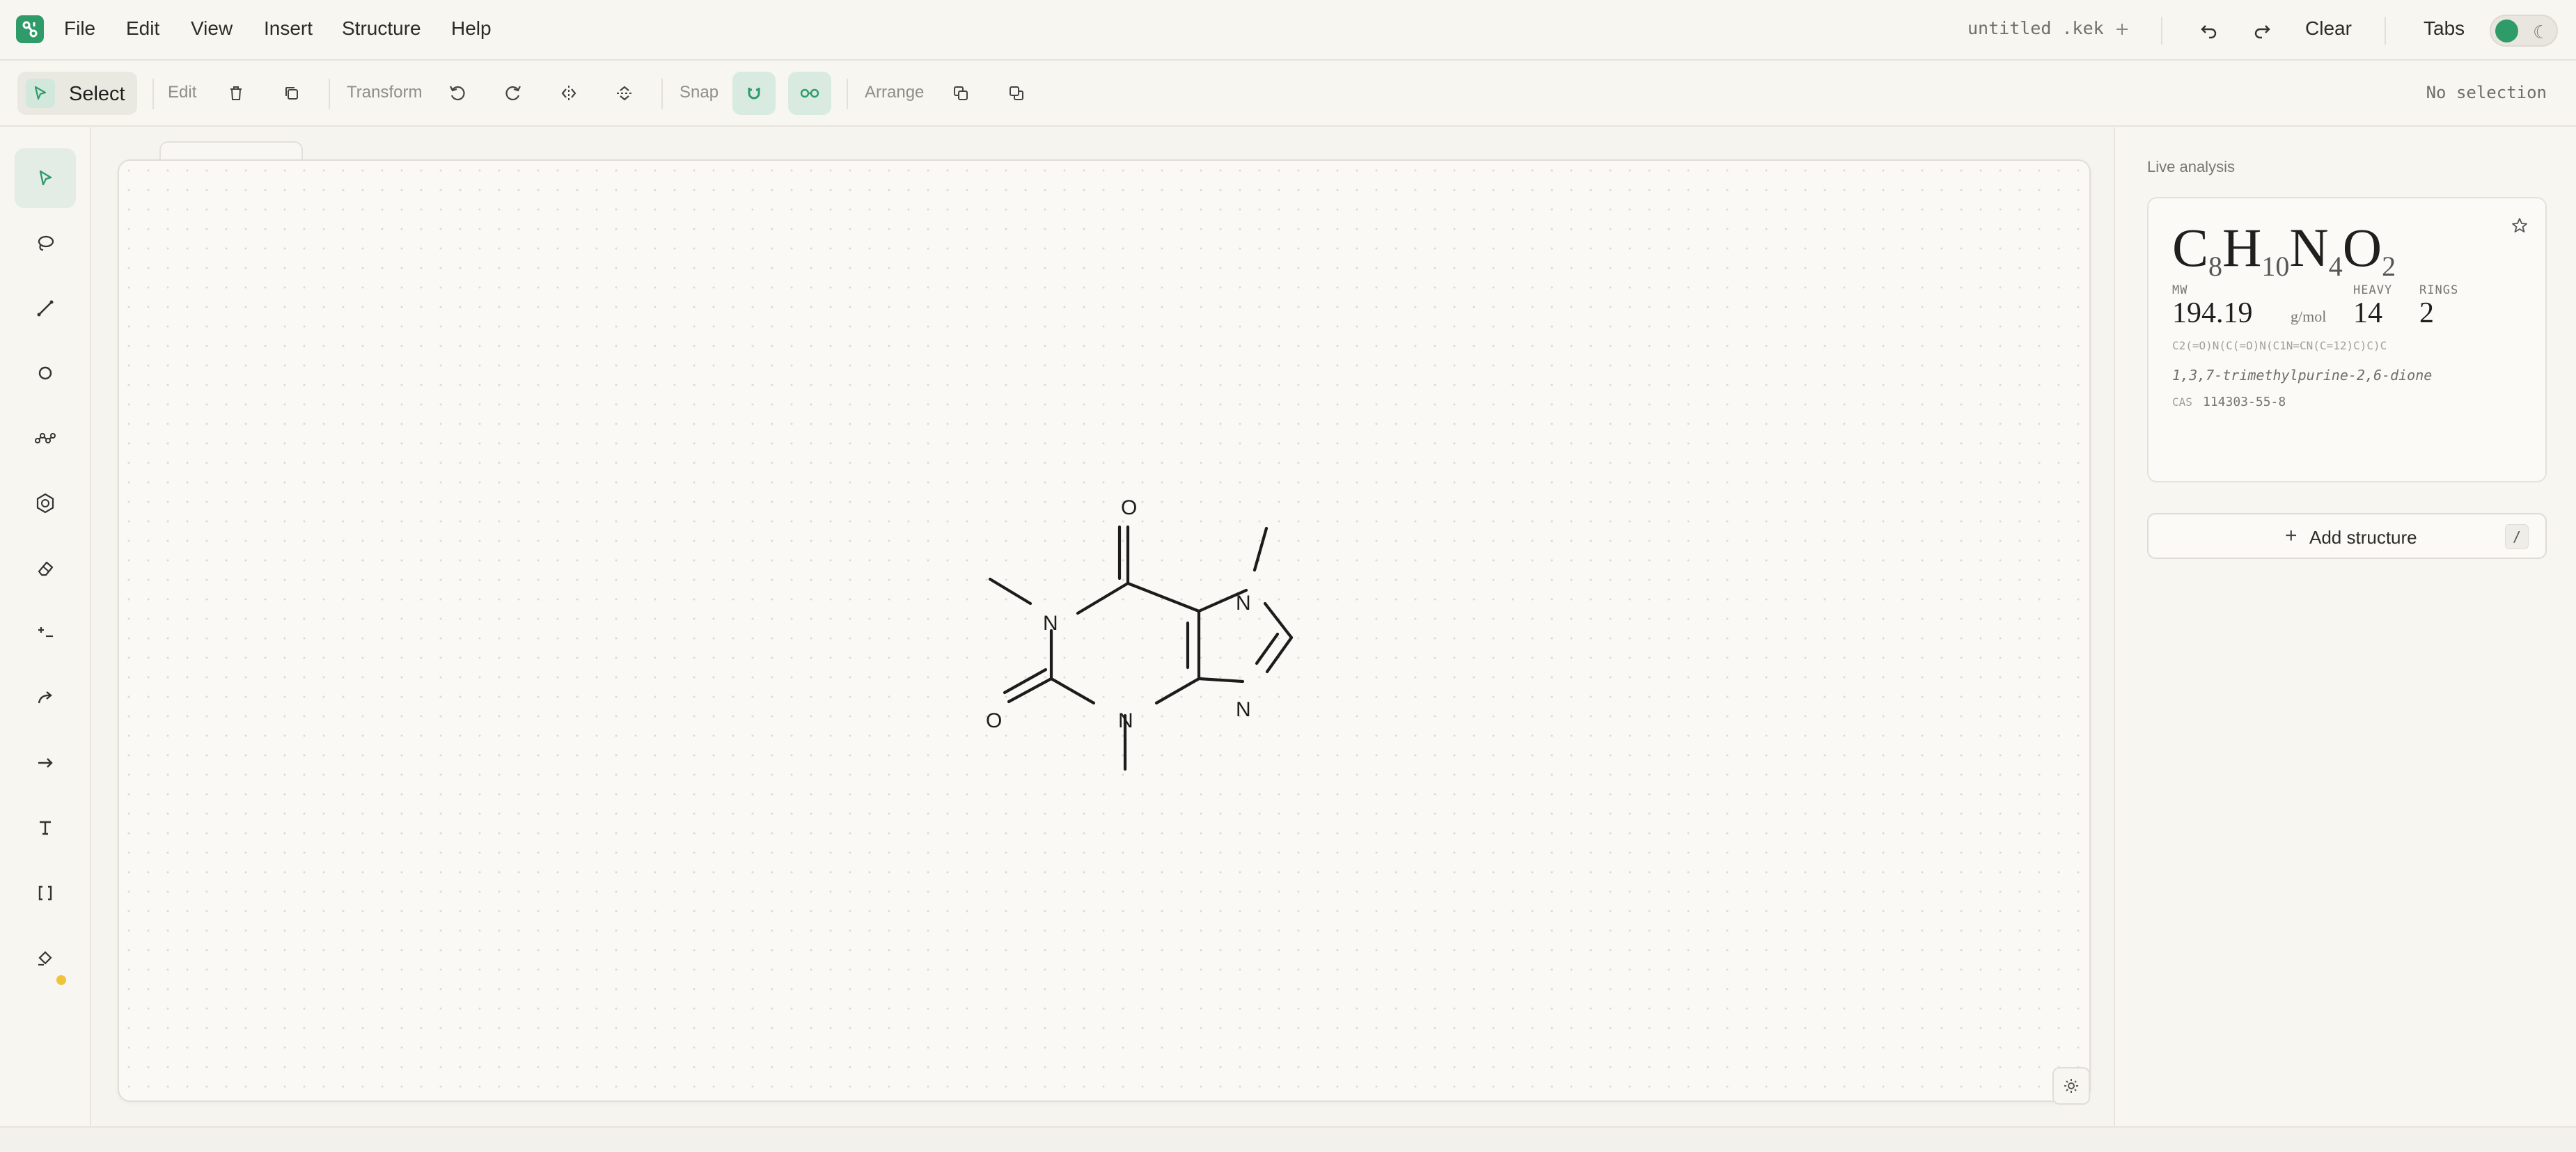 This screenshot has width=2576, height=1152. I want to click on send-backward-button, so click(1016, 93).